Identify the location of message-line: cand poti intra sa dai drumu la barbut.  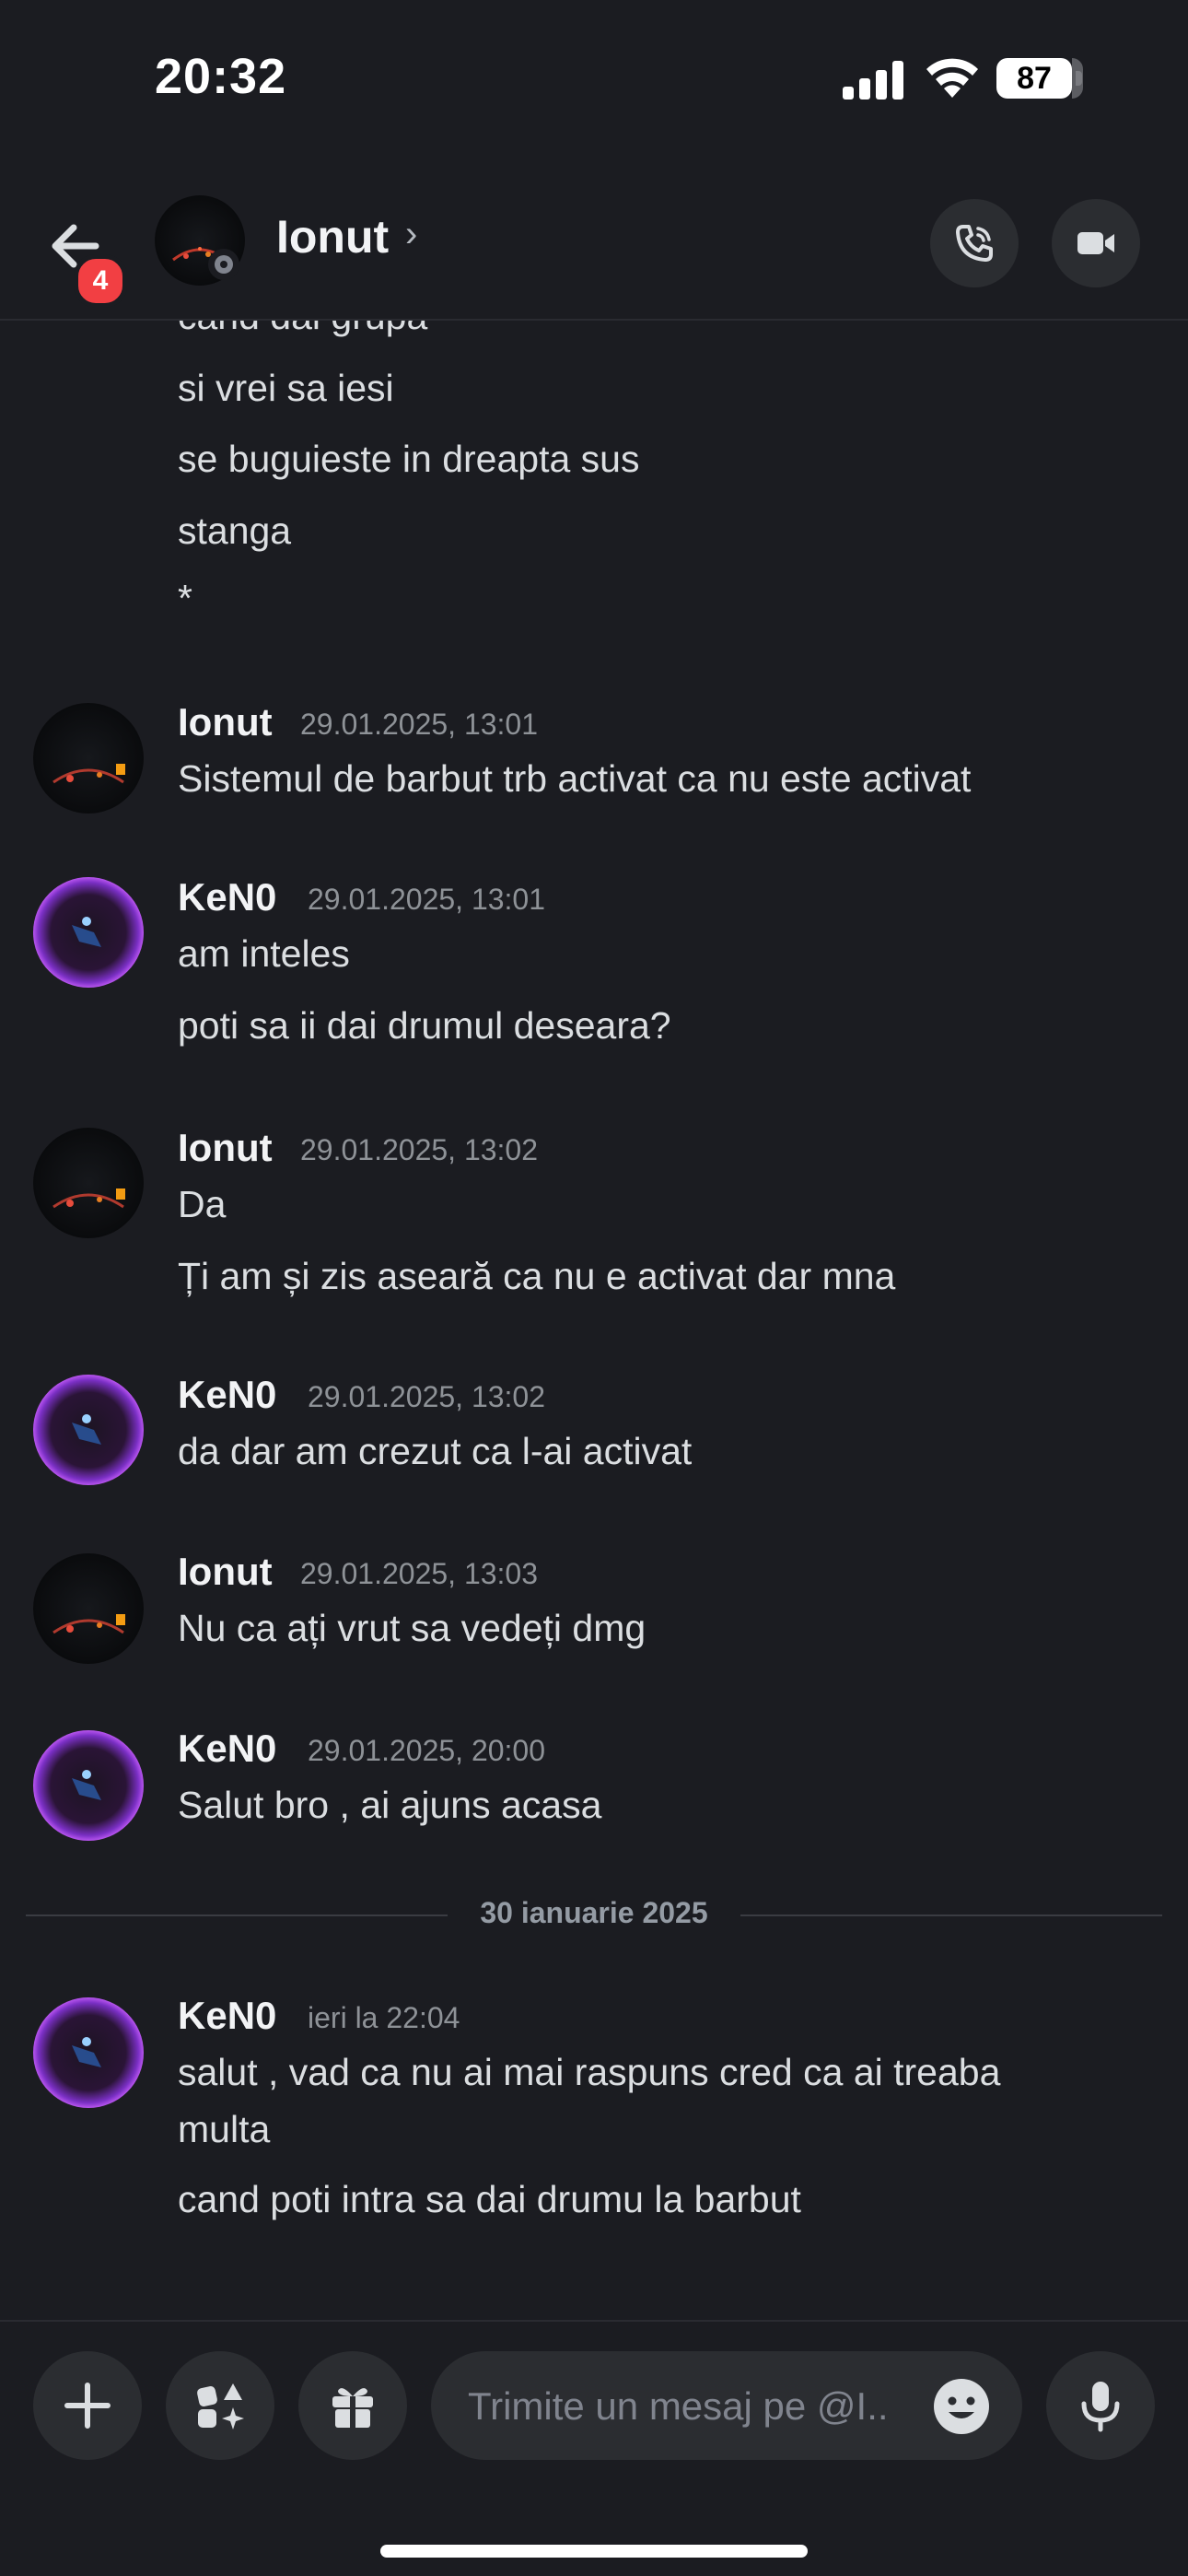
(490, 2199).